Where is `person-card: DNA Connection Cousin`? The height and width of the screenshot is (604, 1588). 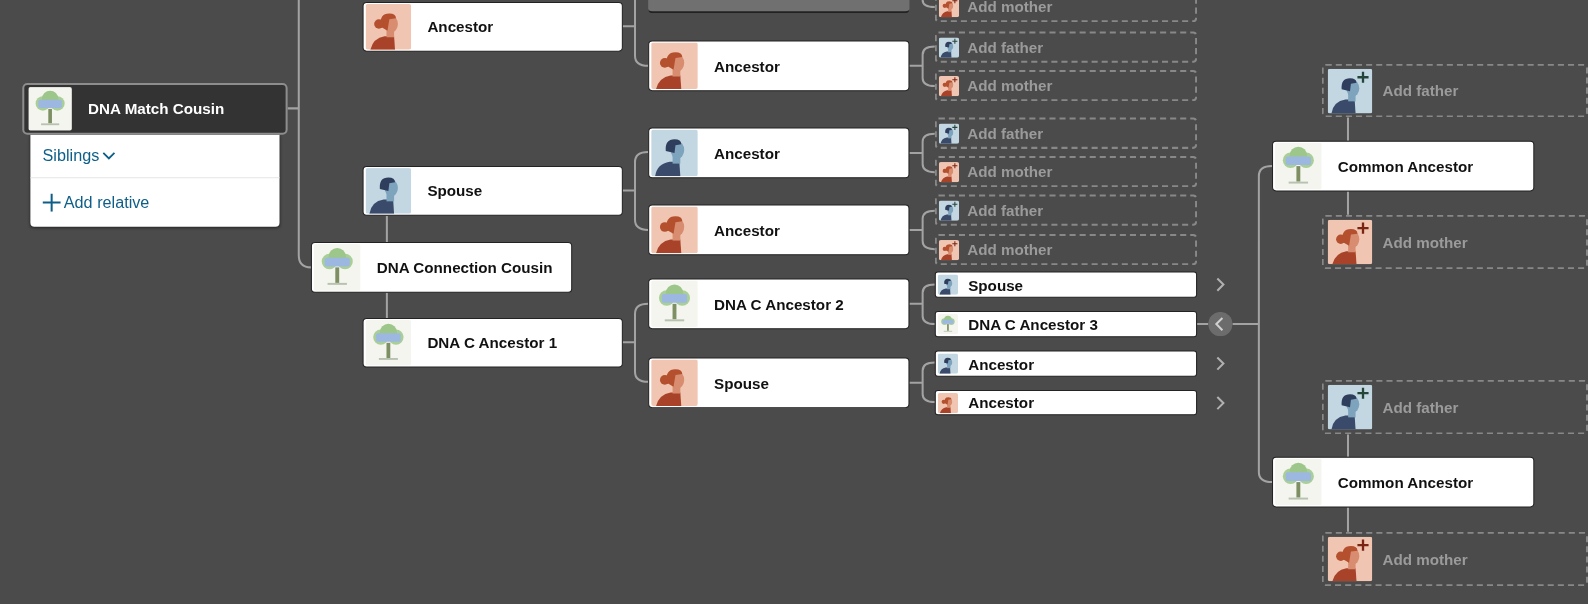 person-card: DNA Connection Cousin is located at coordinates (441, 267).